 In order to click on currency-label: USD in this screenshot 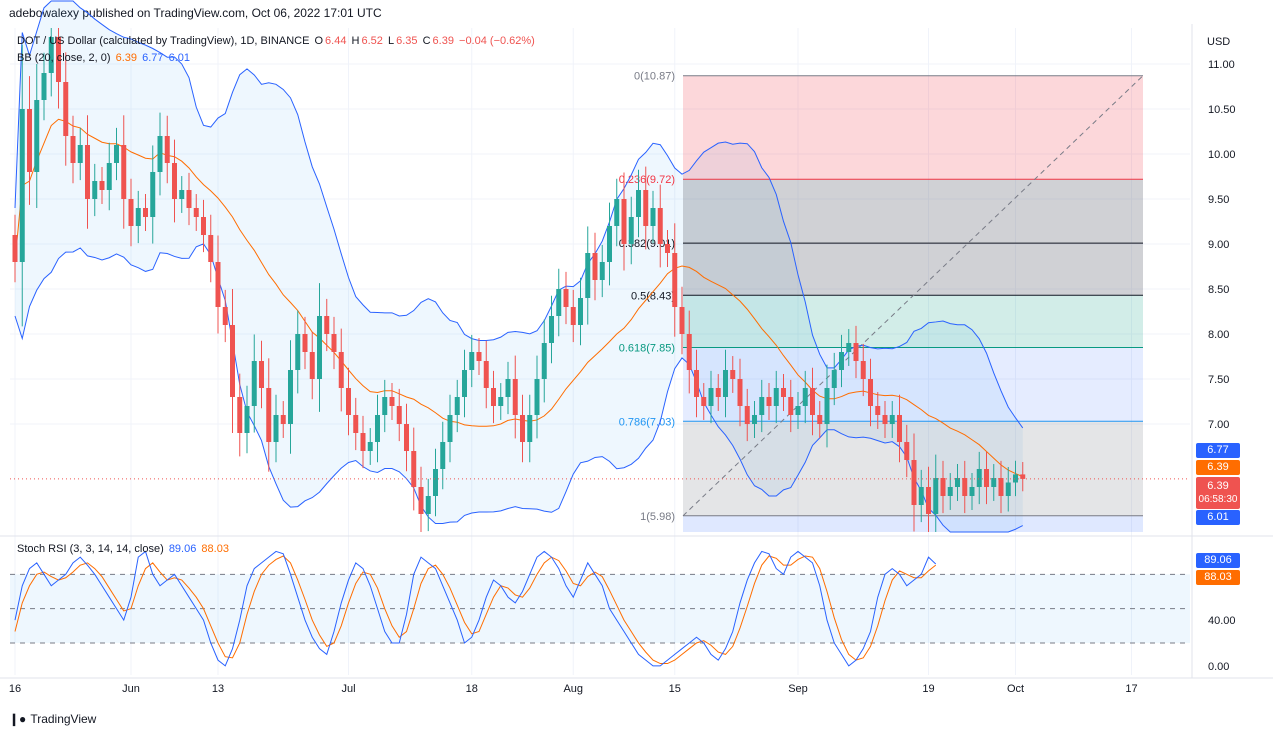, I will do `click(1218, 42)`.